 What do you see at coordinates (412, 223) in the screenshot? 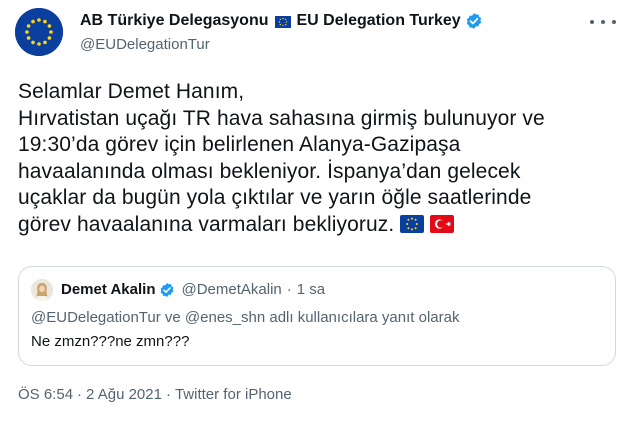
I see `eu-flag-emoji-icon` at bounding box center [412, 223].